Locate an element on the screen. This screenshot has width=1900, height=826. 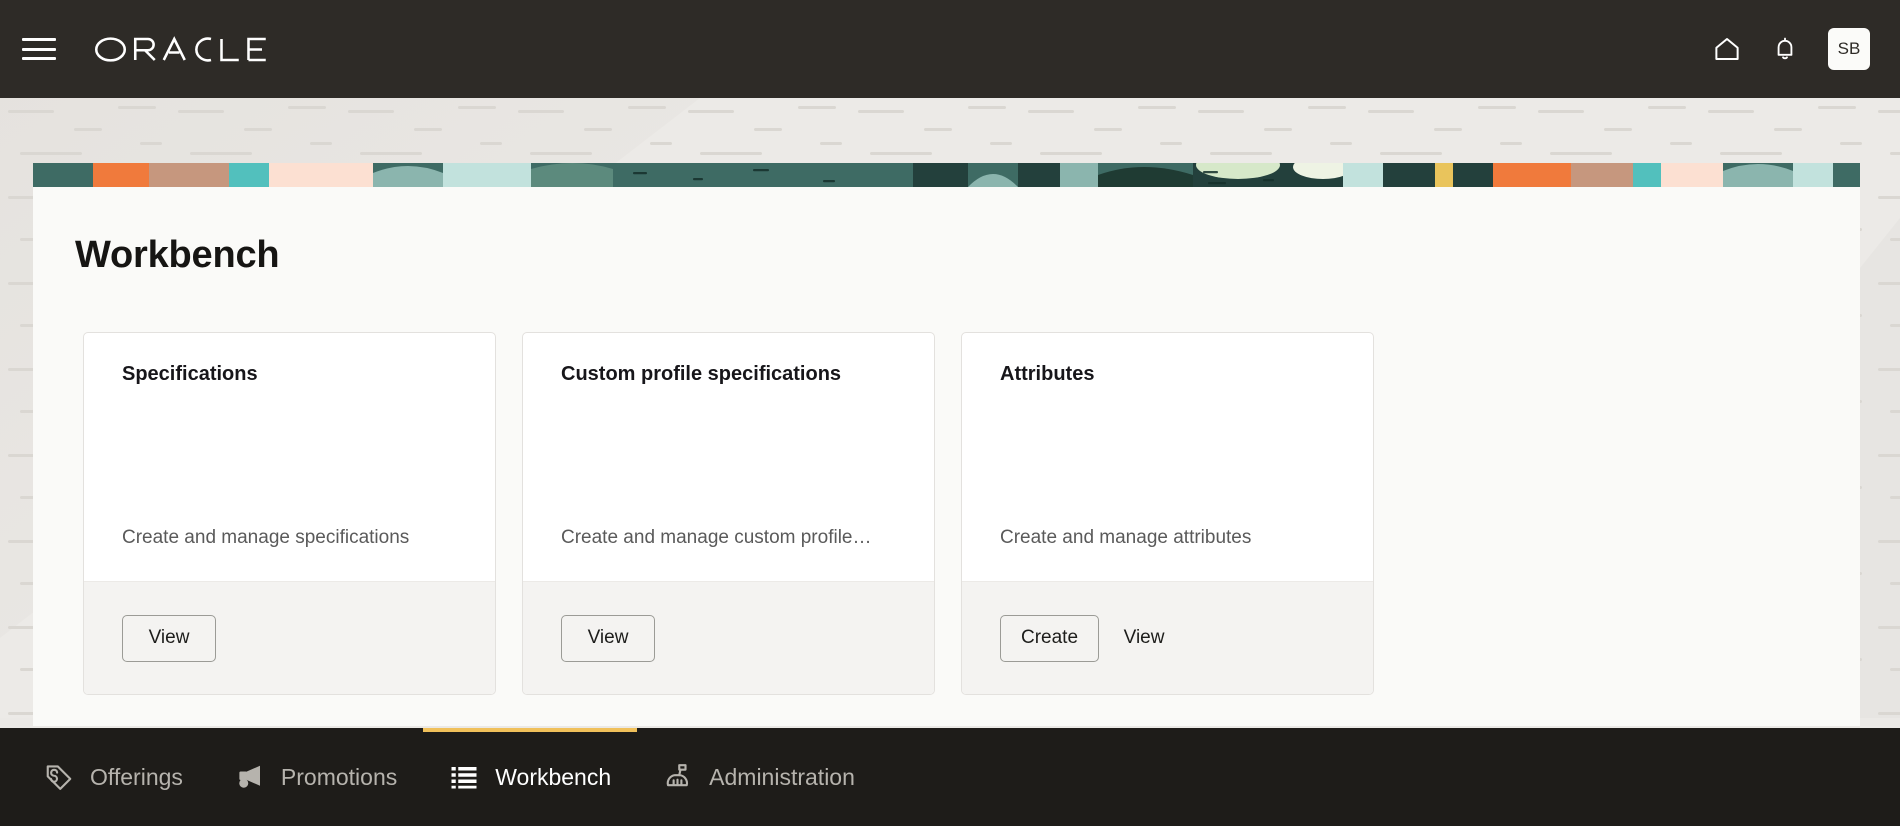
nav-item-label: Promotions is located at coordinates (339, 776).